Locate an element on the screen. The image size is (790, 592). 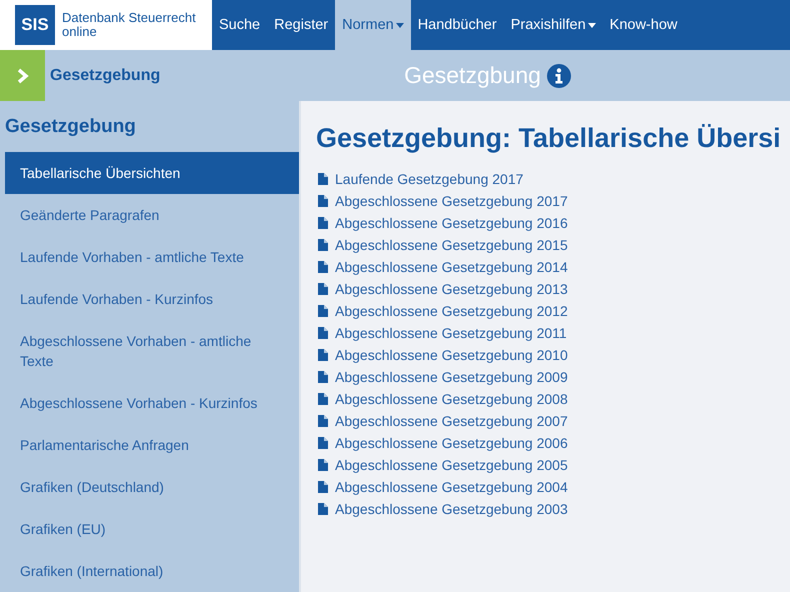
document-link: Abgeschlossene Gesetzgebung 2016 is located at coordinates (451, 223).